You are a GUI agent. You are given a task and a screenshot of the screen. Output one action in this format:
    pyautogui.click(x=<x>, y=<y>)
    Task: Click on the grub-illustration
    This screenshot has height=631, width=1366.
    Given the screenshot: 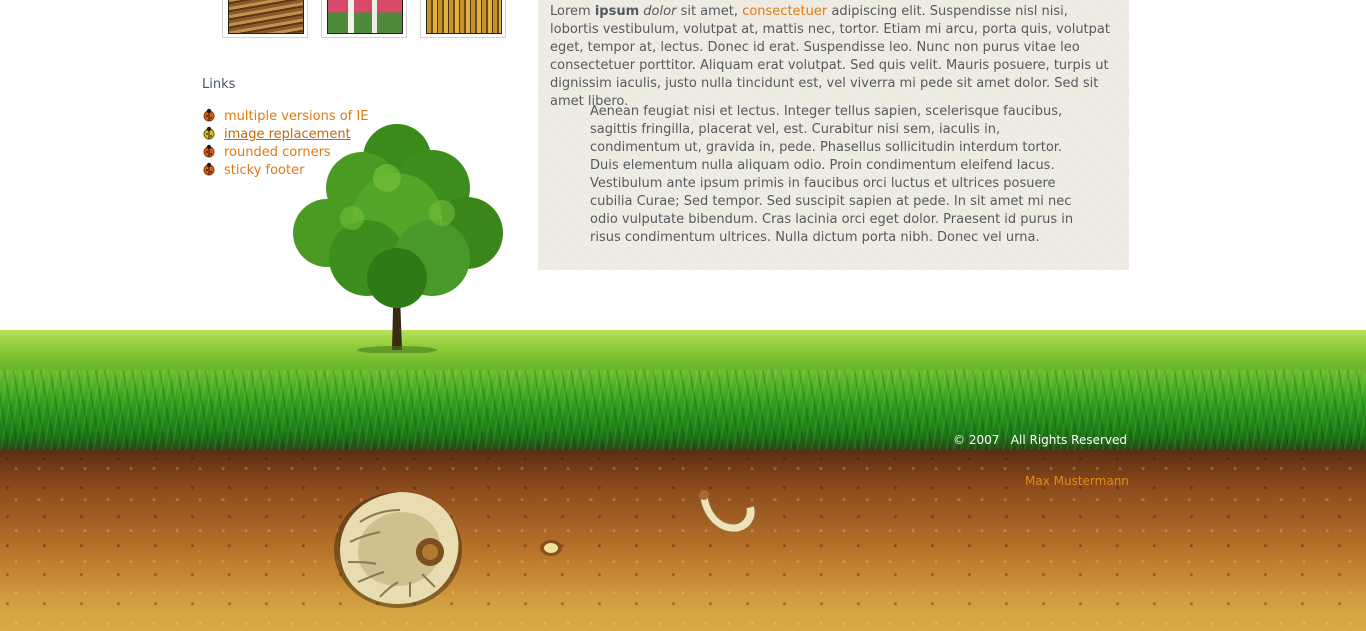 What is the action you would take?
    pyautogui.click(x=398, y=550)
    